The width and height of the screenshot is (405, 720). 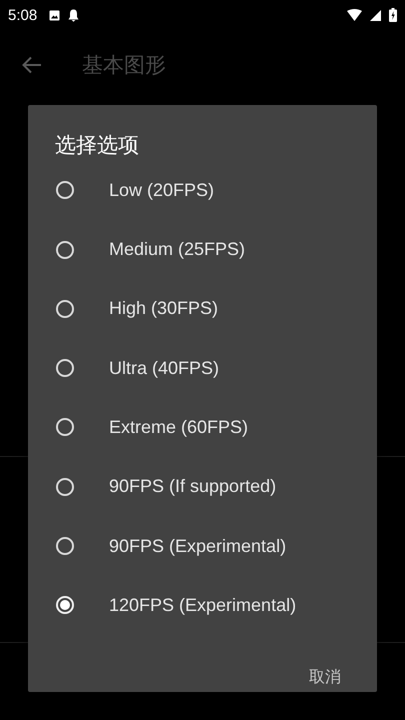 I want to click on option-label: Extreme (60FPS), so click(x=178, y=427).